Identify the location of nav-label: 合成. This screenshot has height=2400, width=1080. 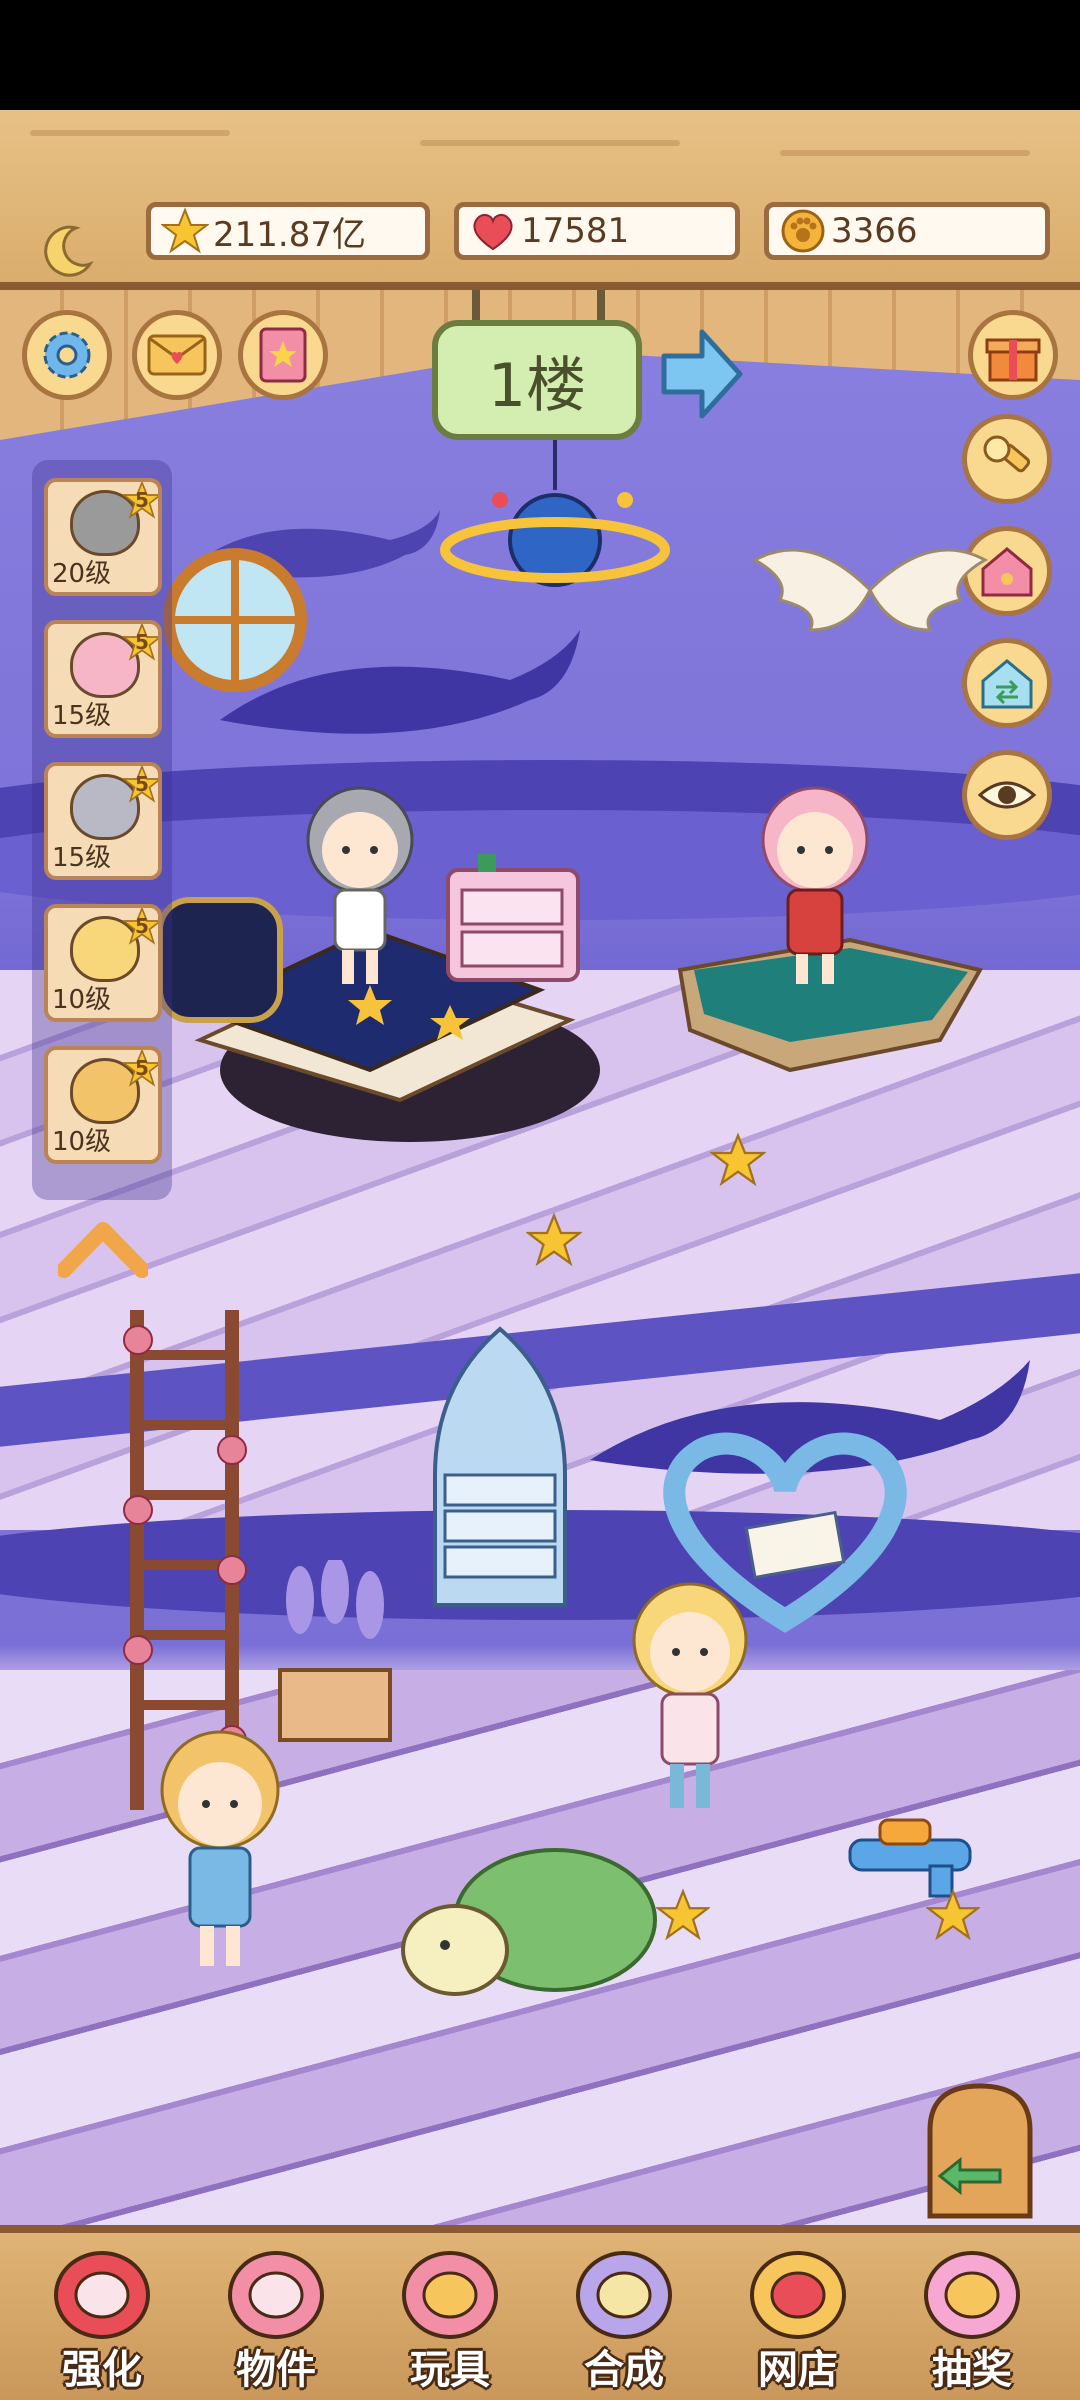
(624, 2370).